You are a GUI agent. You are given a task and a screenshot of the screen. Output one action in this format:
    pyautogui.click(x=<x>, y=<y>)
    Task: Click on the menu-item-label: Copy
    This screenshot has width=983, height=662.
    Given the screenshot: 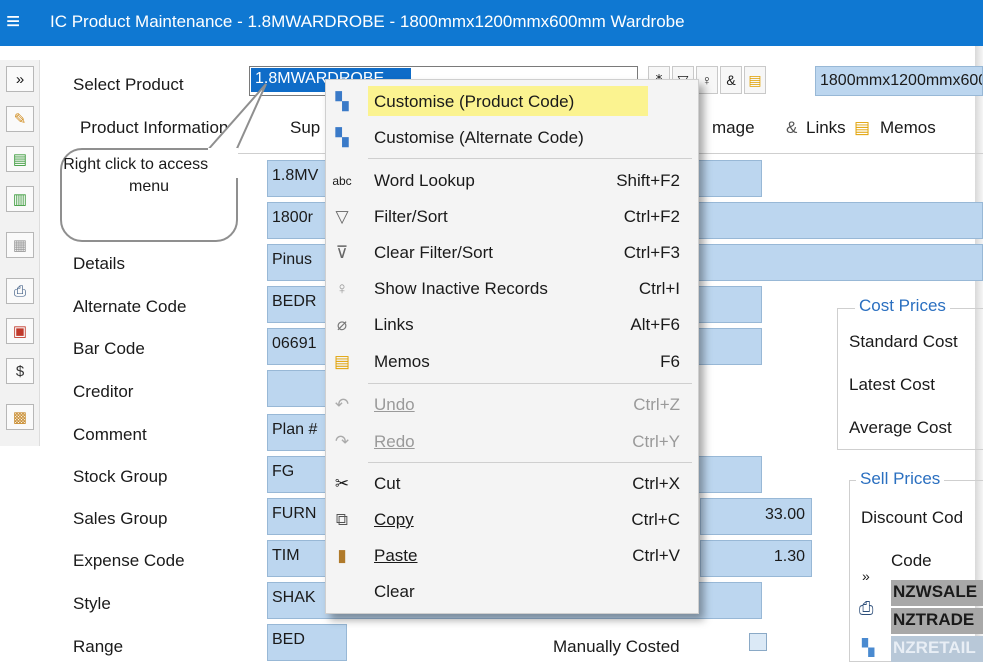 What is the action you would take?
    pyautogui.click(x=394, y=519)
    